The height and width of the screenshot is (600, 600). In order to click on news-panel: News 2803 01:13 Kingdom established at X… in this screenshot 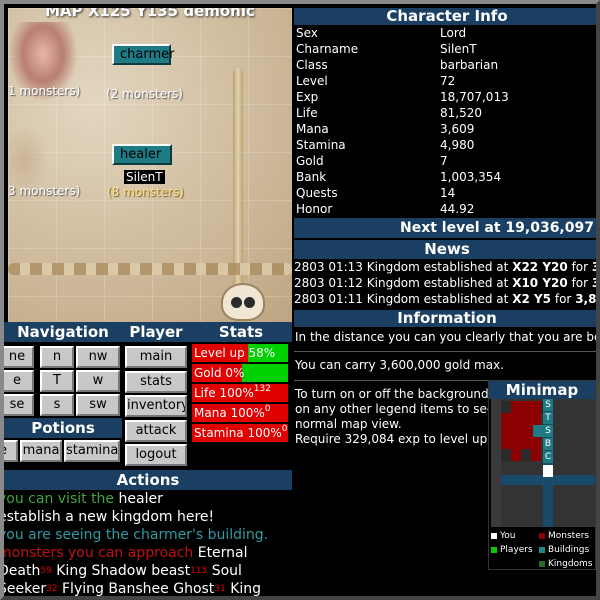, I will do `click(447, 275)`.